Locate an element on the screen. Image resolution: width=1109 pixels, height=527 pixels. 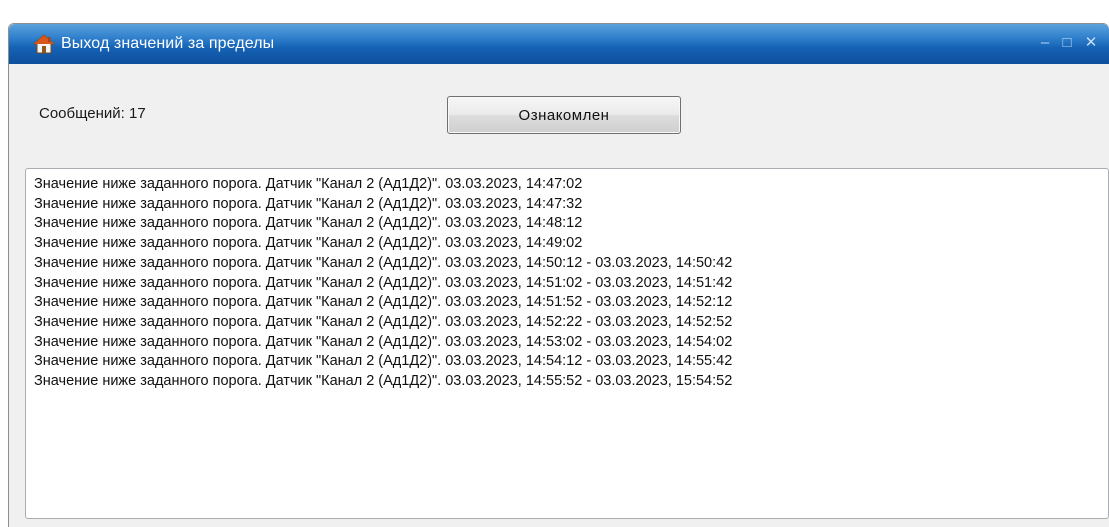
minimize-button: – is located at coordinates (1045, 43).